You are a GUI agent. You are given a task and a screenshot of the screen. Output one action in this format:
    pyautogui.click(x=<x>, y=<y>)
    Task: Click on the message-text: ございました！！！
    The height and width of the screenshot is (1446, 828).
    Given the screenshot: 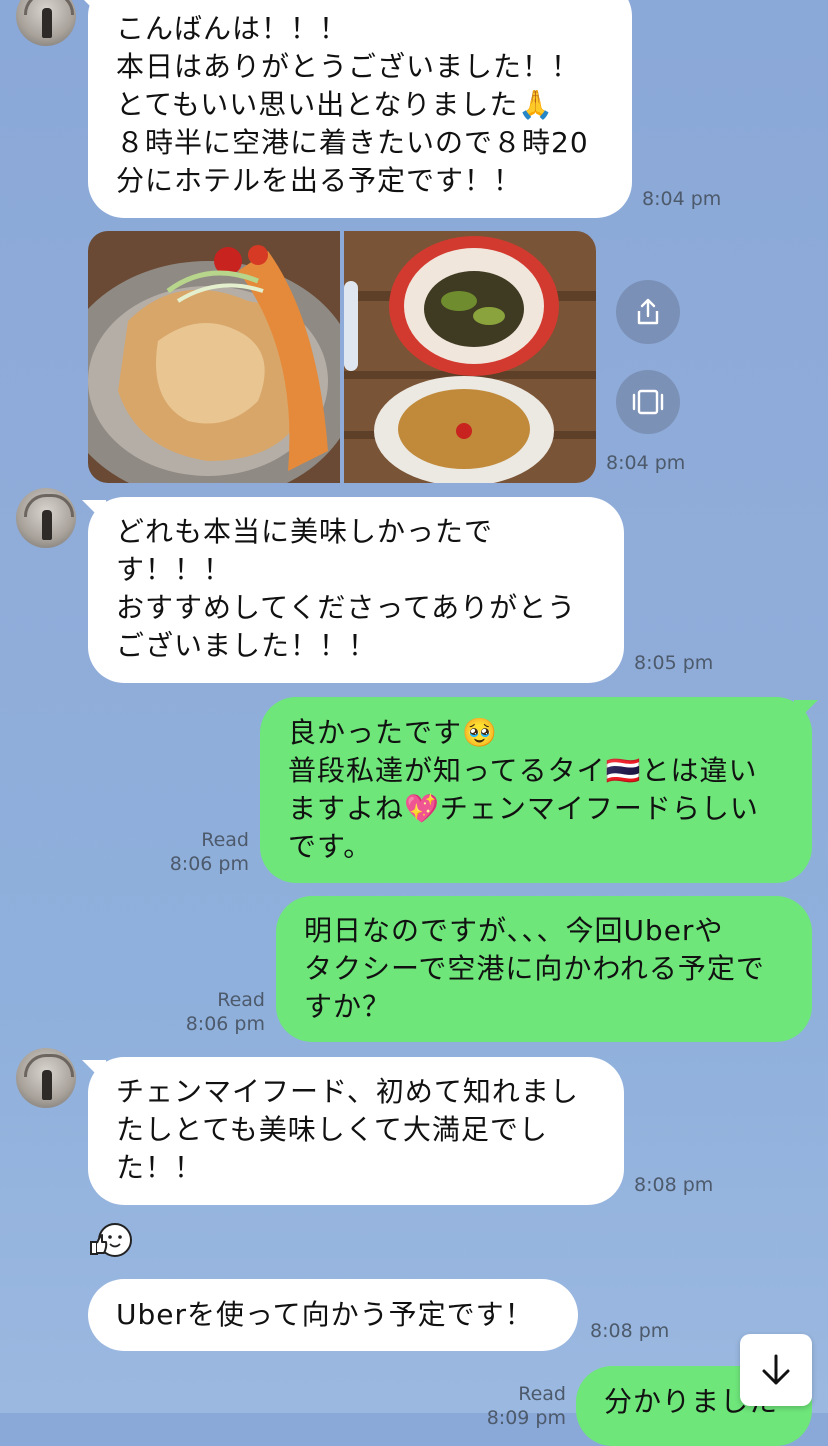 What is the action you would take?
    pyautogui.click(x=247, y=645)
    